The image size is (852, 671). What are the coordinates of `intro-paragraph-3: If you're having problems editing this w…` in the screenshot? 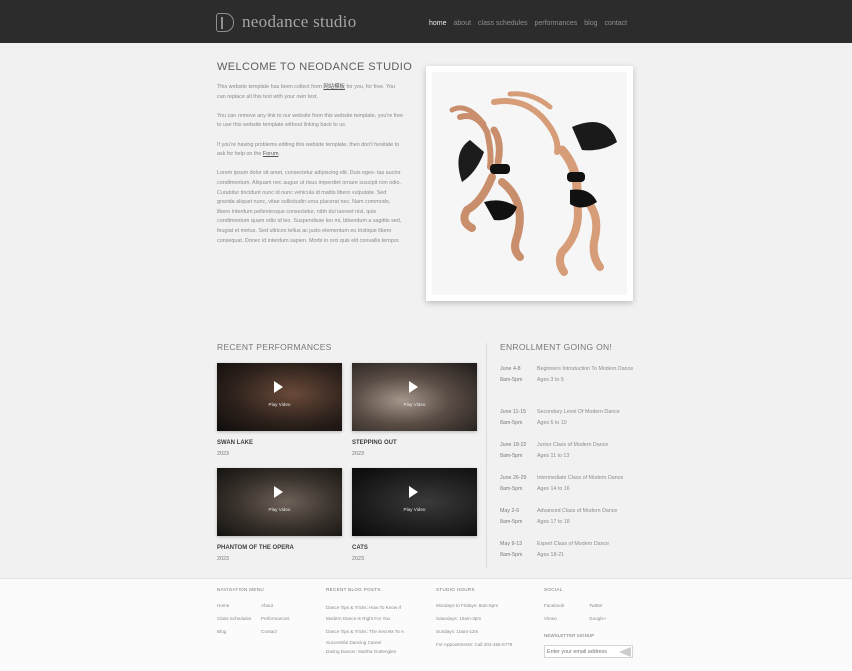 It's located at (310, 150).